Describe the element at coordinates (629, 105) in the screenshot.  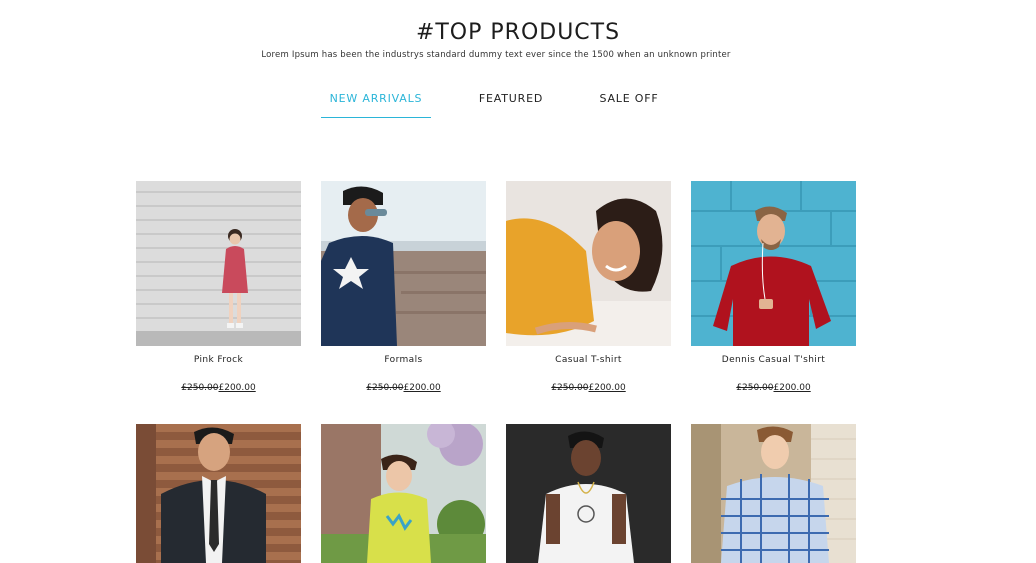
I see `tab-sale-off: SALE OFF` at that location.